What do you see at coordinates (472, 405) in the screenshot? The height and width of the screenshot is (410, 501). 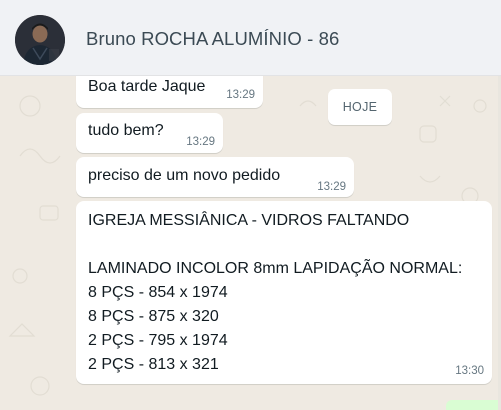 I see `outgoing-message-edge` at bounding box center [472, 405].